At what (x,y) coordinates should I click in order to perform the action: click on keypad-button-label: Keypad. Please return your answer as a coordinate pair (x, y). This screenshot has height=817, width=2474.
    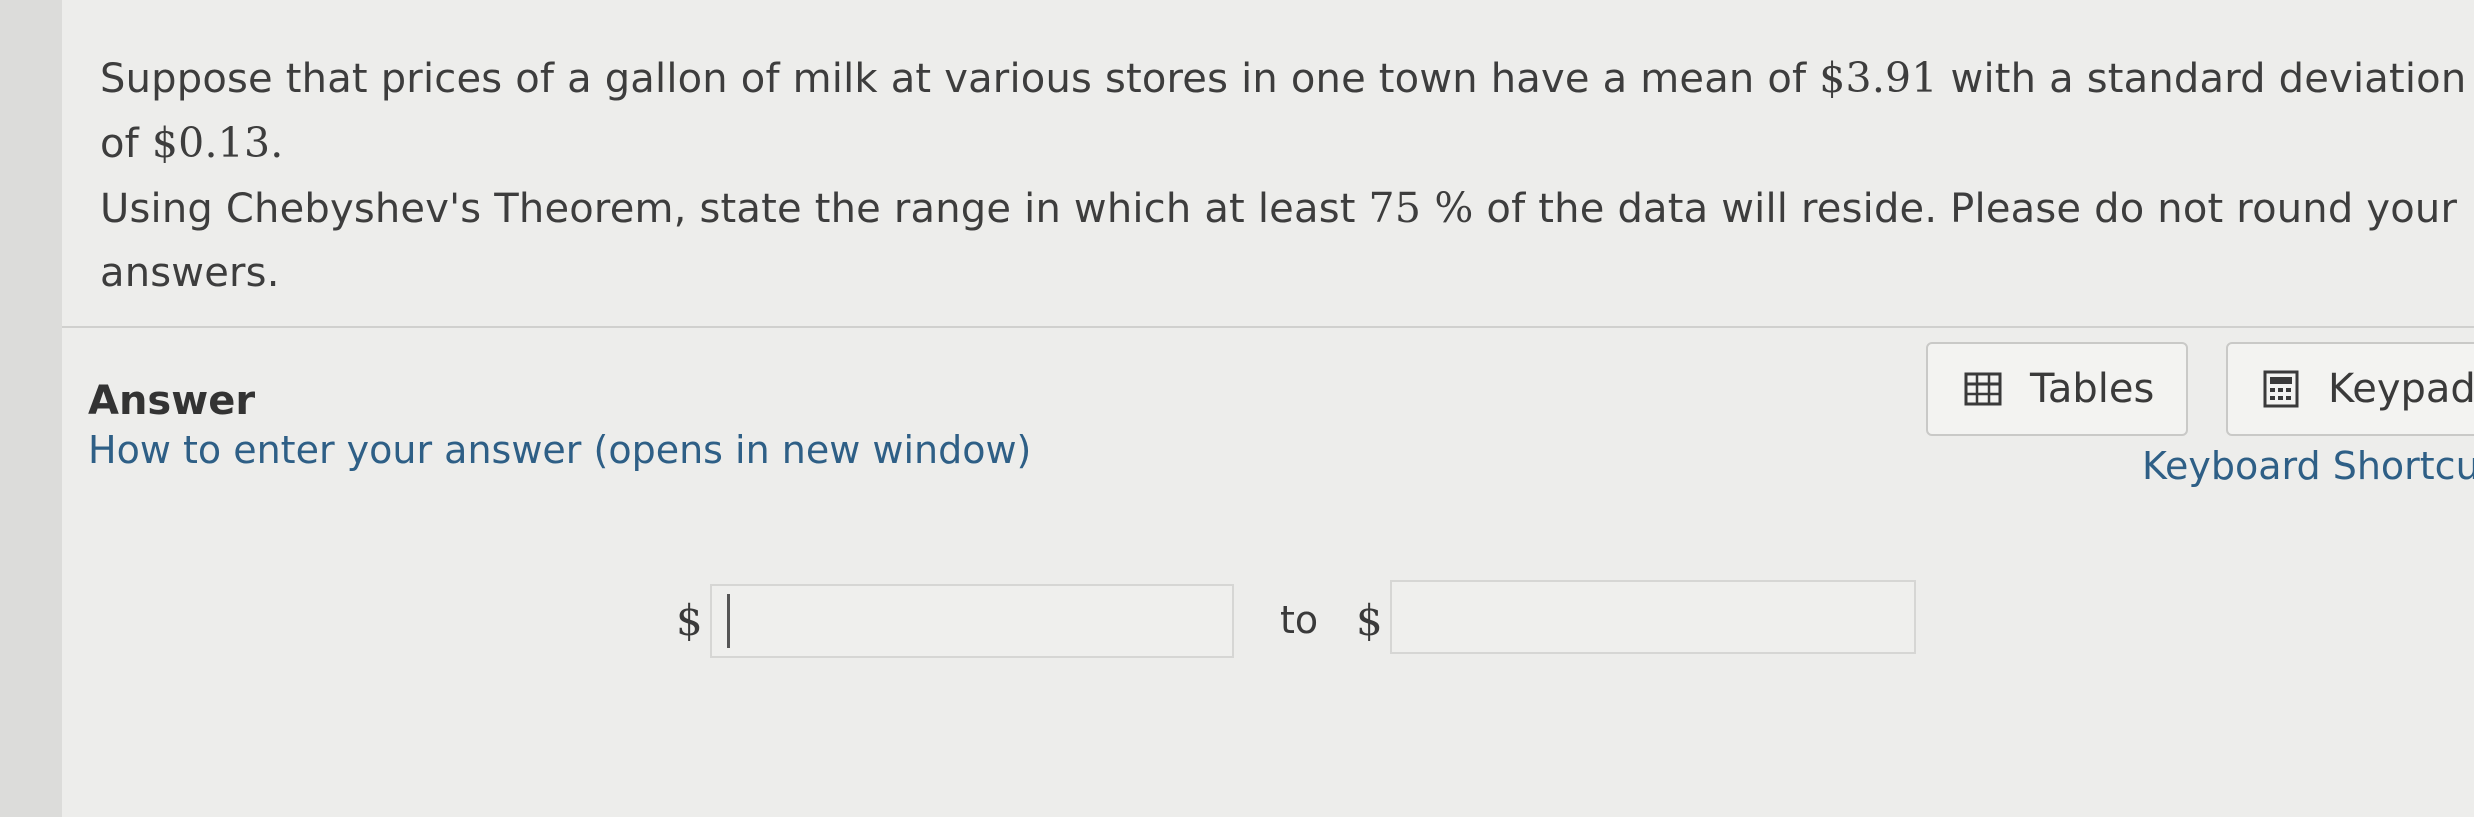
    Looking at the image, I should click on (2401, 389).